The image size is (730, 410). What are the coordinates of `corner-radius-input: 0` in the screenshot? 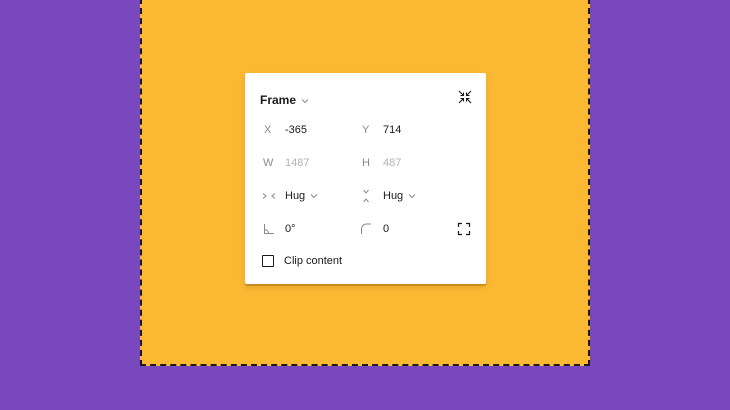 It's located at (386, 229).